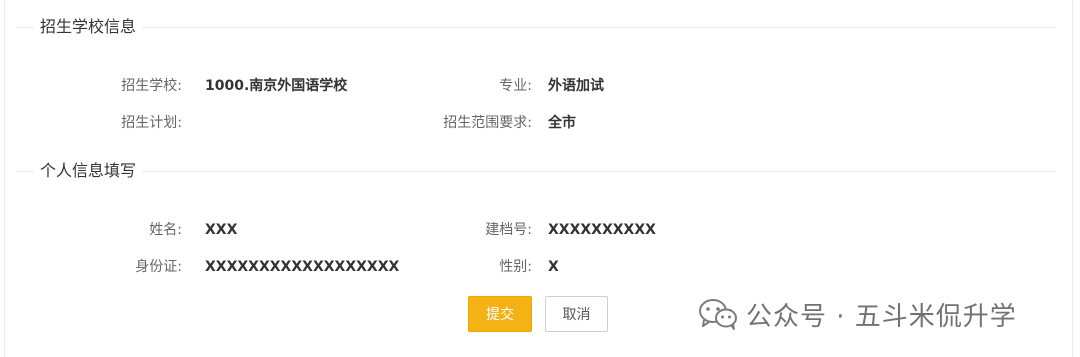 Image resolution: width=1080 pixels, height=357 pixels. I want to click on plan-label: 招生计划:, so click(151, 123).